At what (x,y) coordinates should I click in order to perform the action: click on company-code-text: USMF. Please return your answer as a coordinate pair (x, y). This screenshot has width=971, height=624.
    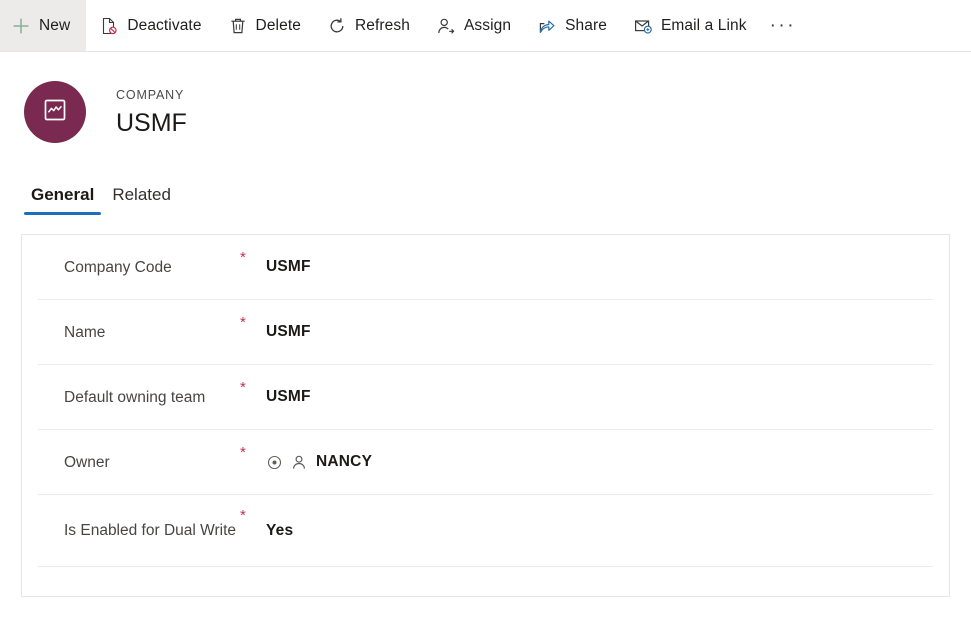
    Looking at the image, I should click on (288, 266).